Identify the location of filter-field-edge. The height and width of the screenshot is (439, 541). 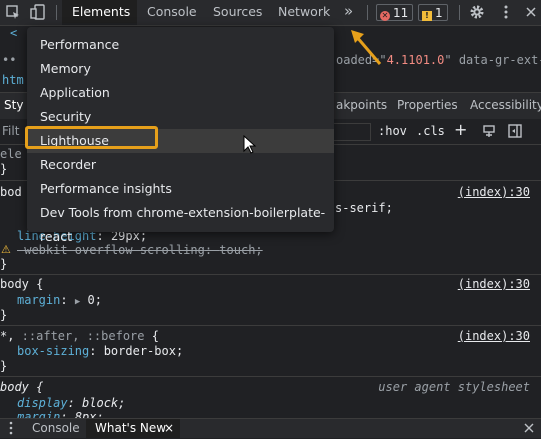
(352, 132).